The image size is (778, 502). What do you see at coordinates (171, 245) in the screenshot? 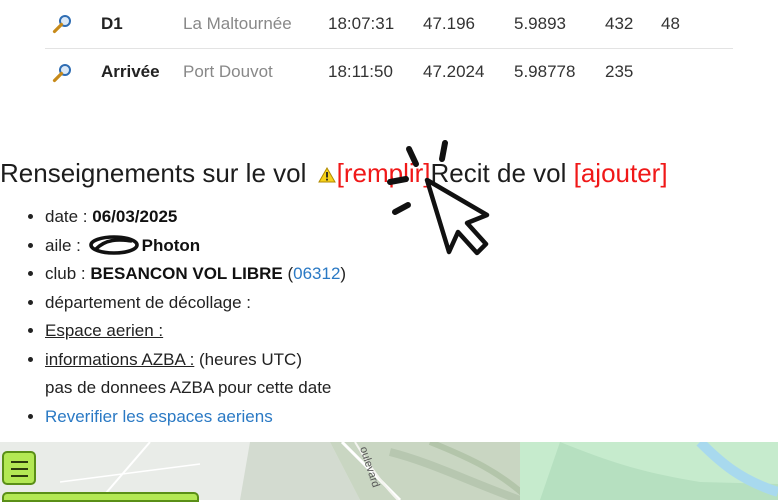
I see `wing-value: Photon` at bounding box center [171, 245].